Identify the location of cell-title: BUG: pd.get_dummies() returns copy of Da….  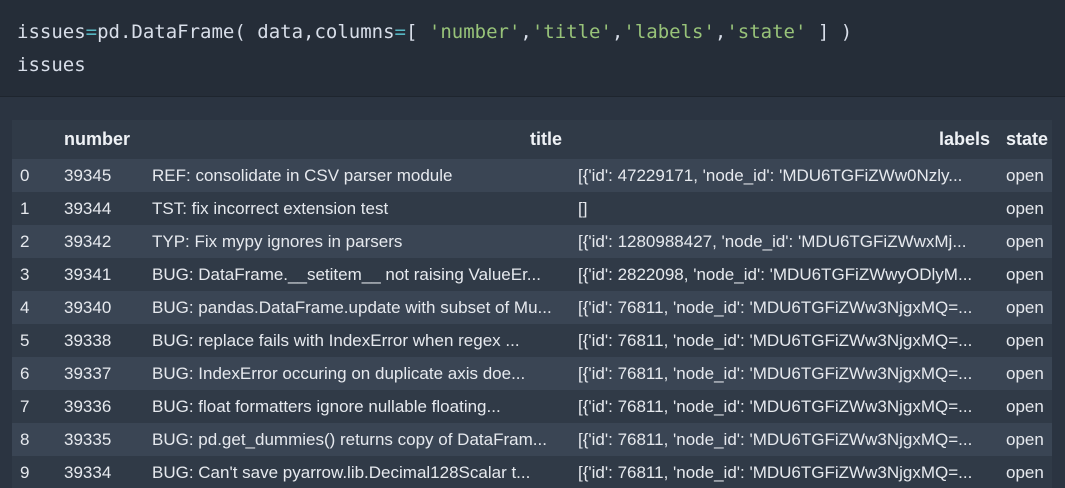
(357, 439).